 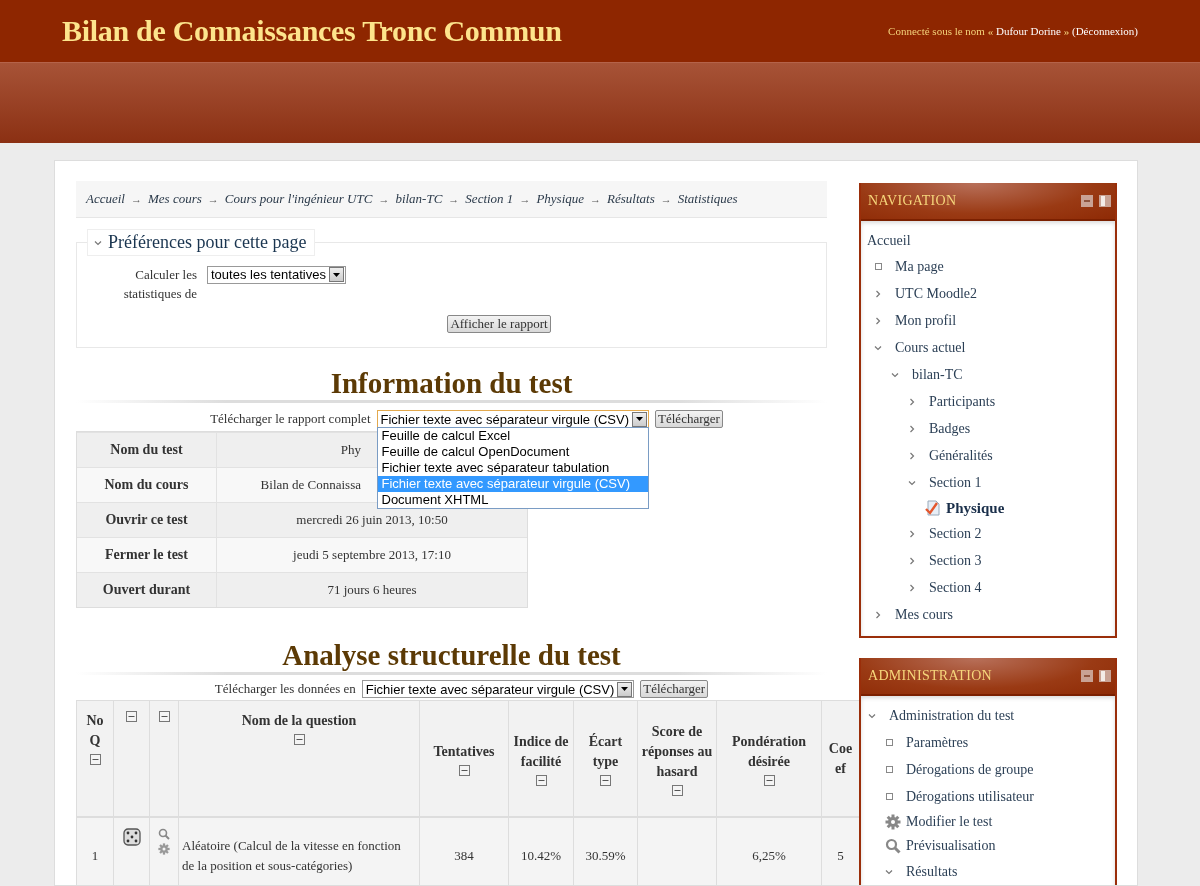 What do you see at coordinates (932, 871) in the screenshot?
I see `nav-link: Résultats` at bounding box center [932, 871].